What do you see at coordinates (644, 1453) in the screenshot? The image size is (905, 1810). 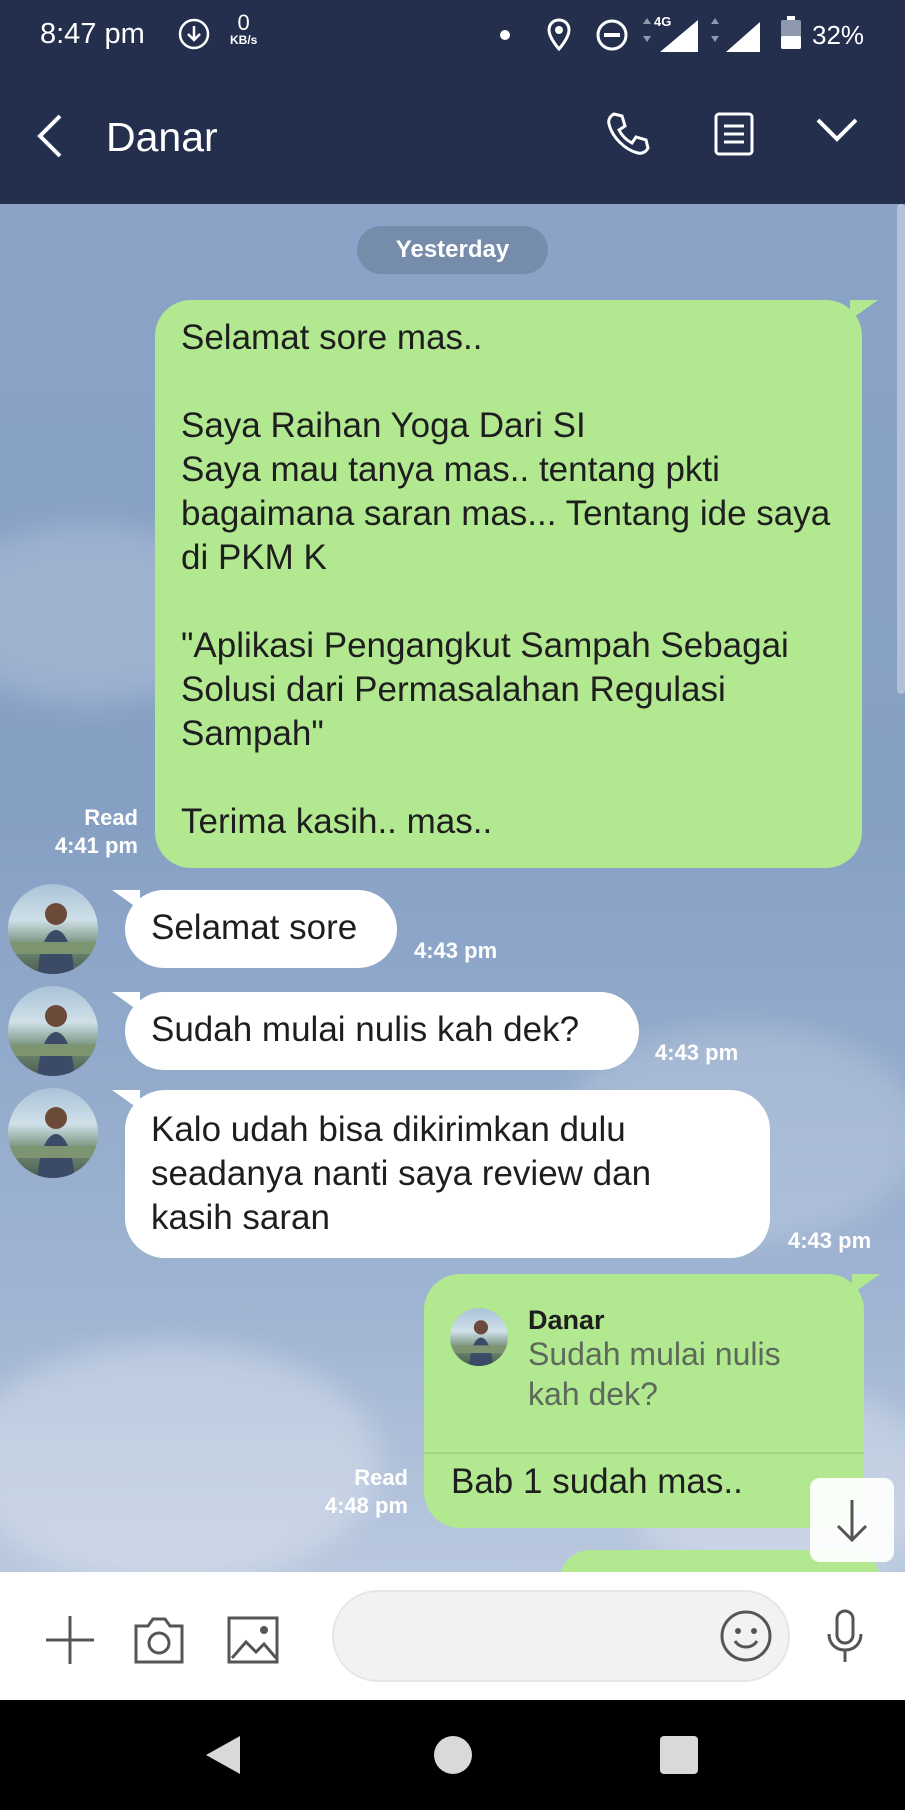 I see `reply-divider` at bounding box center [644, 1453].